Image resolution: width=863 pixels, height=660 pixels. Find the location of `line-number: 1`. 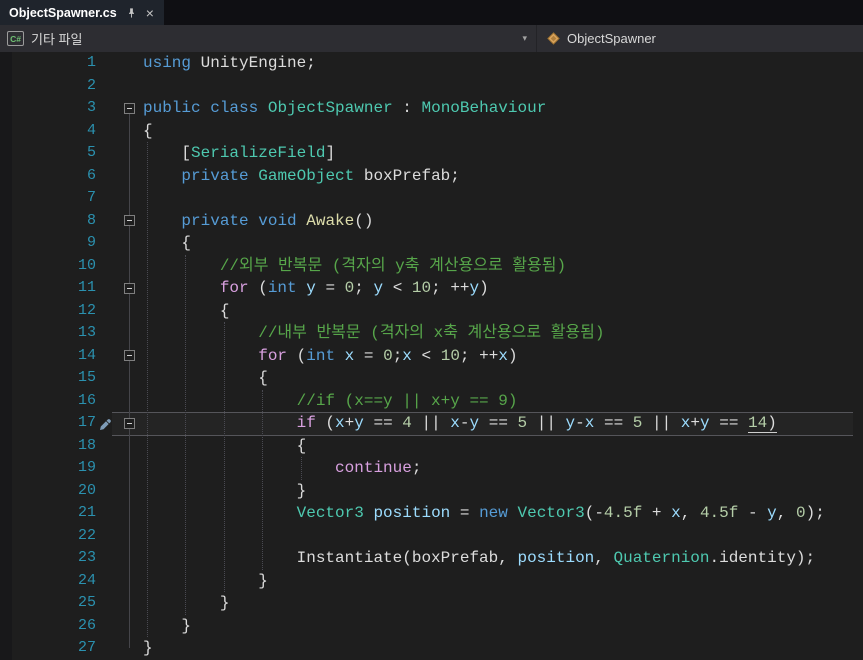

line-number: 1 is located at coordinates (55, 63).